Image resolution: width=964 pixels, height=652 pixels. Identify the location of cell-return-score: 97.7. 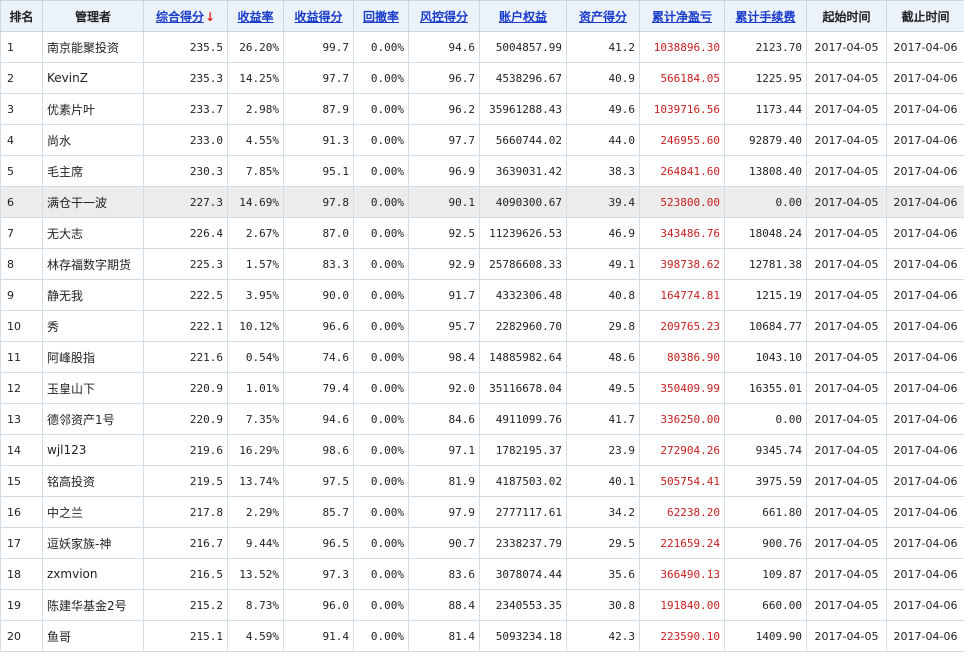
(319, 78).